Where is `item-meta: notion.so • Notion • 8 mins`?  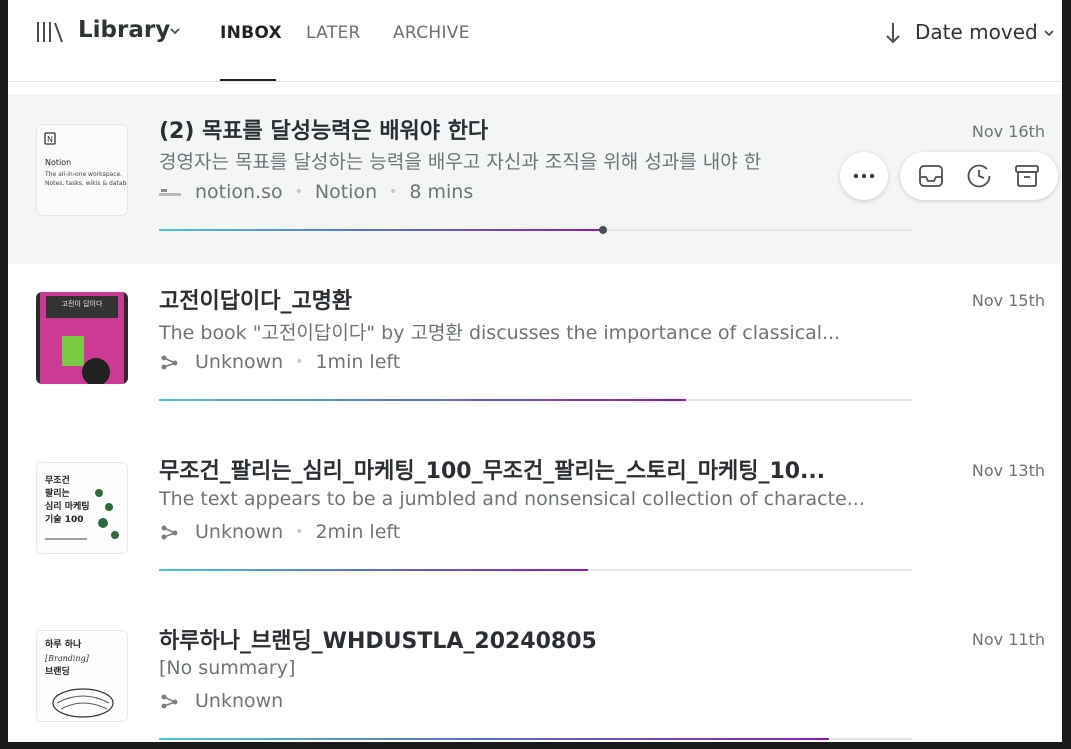 item-meta: notion.so • Notion • 8 mins is located at coordinates (316, 192).